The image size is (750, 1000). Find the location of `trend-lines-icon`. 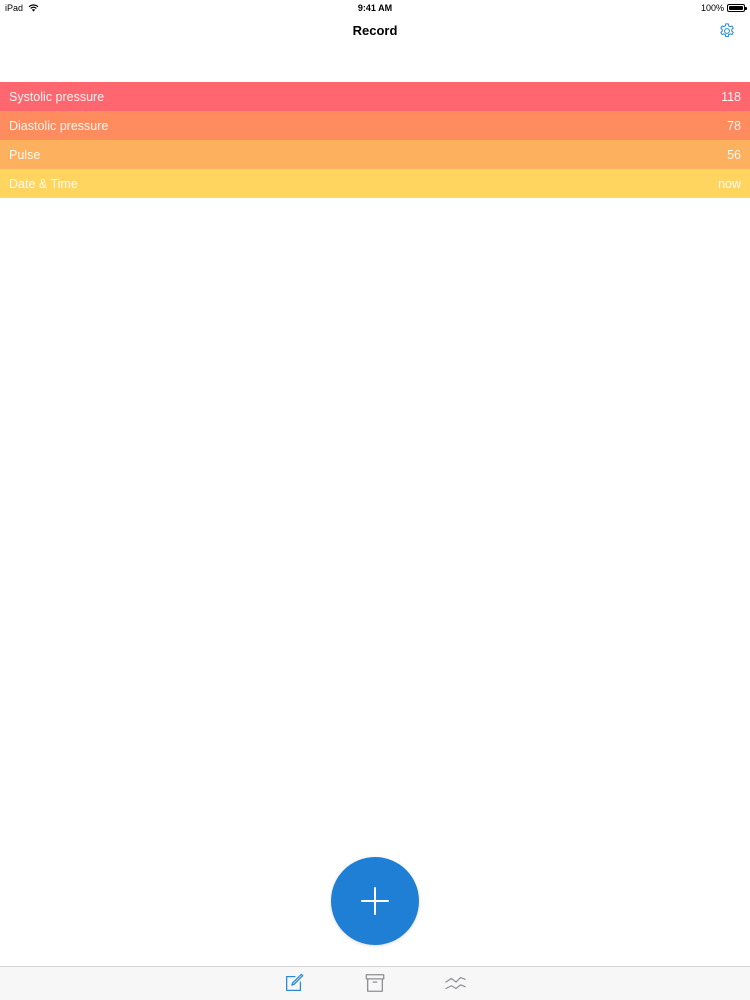

trend-lines-icon is located at coordinates (455, 983).